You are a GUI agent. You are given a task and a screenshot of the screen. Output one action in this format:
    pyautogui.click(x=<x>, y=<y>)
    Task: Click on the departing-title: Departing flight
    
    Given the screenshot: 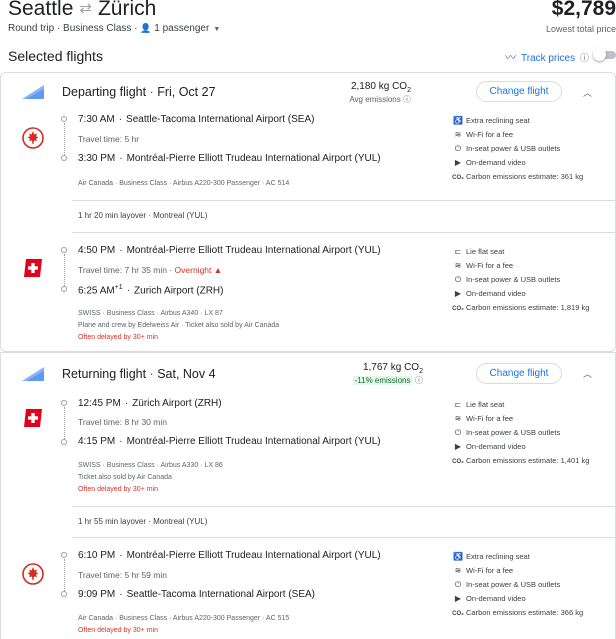 What is the action you would take?
    pyautogui.click(x=104, y=92)
    